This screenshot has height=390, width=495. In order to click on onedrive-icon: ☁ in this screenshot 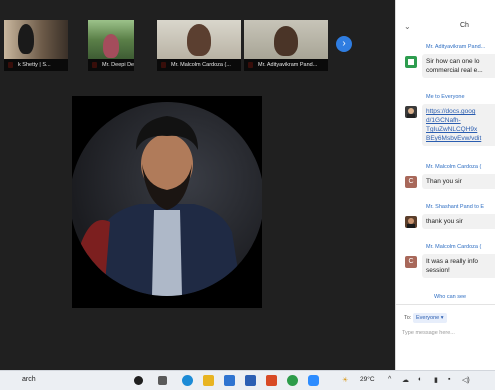, I will do `click(405, 380)`.